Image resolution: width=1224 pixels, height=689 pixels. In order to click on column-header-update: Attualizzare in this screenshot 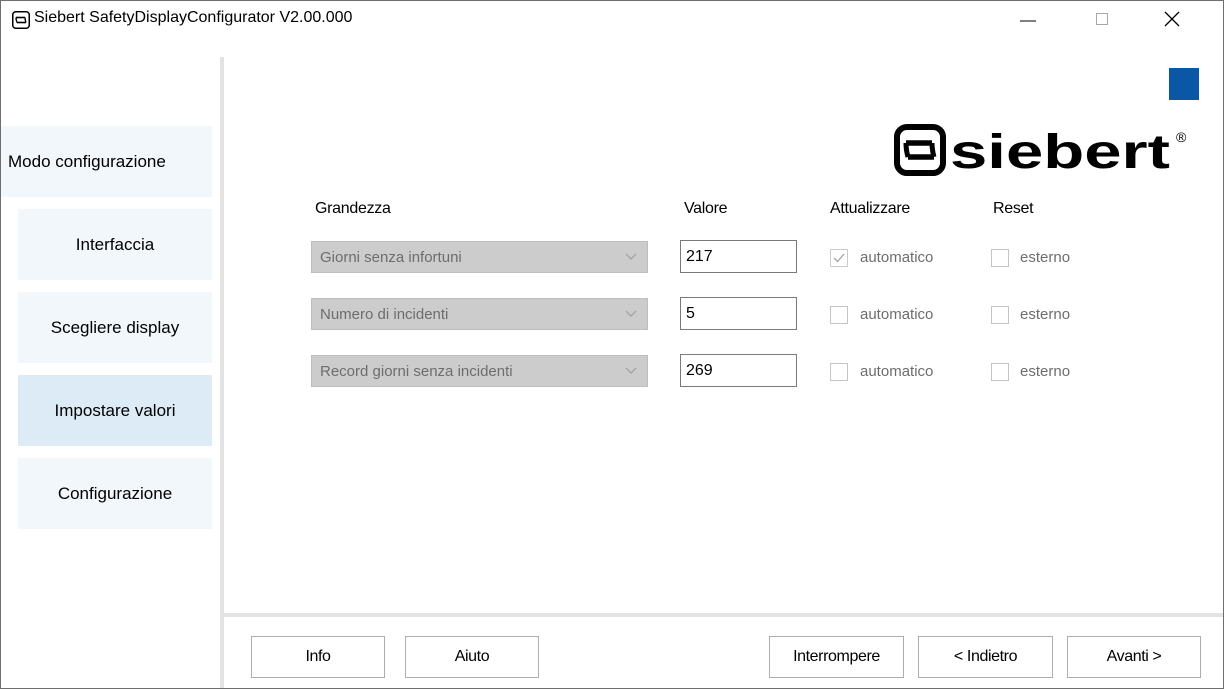, I will do `click(870, 208)`.